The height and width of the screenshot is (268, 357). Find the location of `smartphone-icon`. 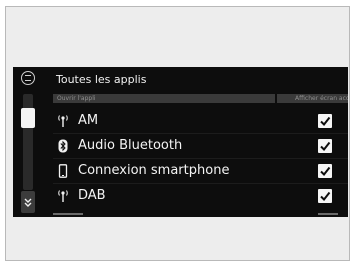

smartphone-icon is located at coordinates (63, 171).